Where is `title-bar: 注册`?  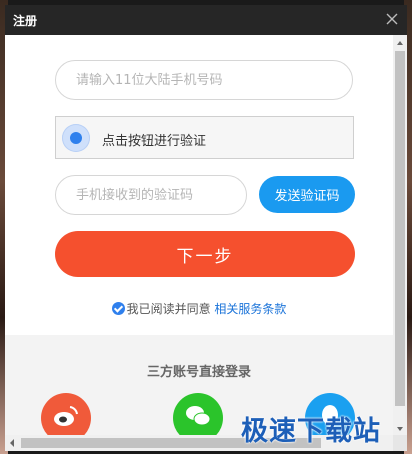
title-bar: 注册 is located at coordinates (206, 20).